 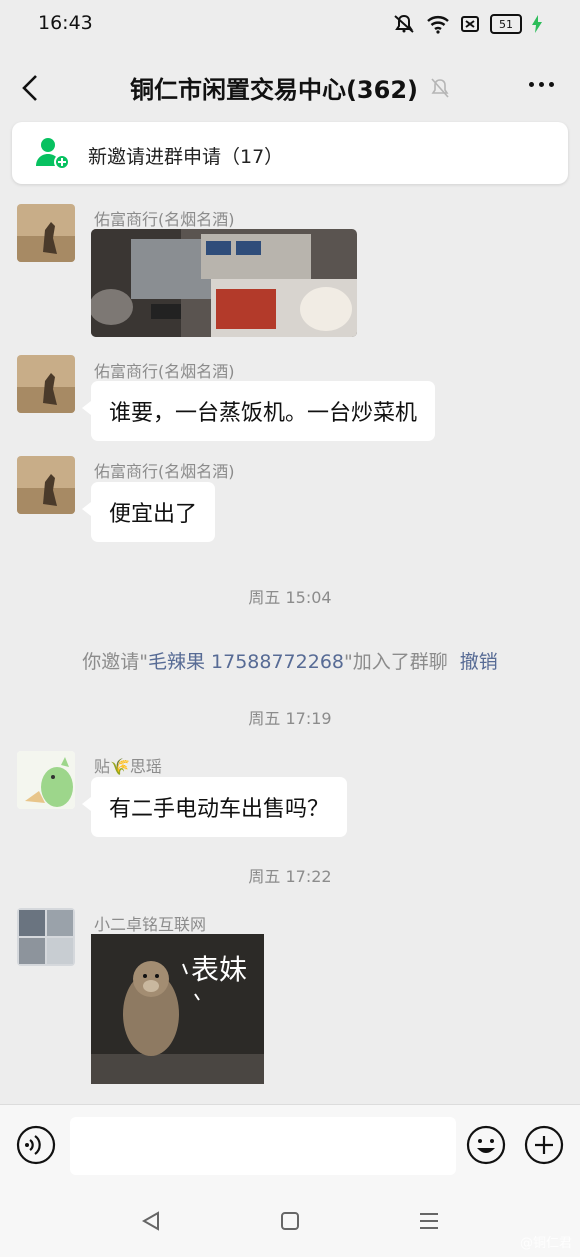 I want to click on nav-home-icon, so click(x=290, y=1221).